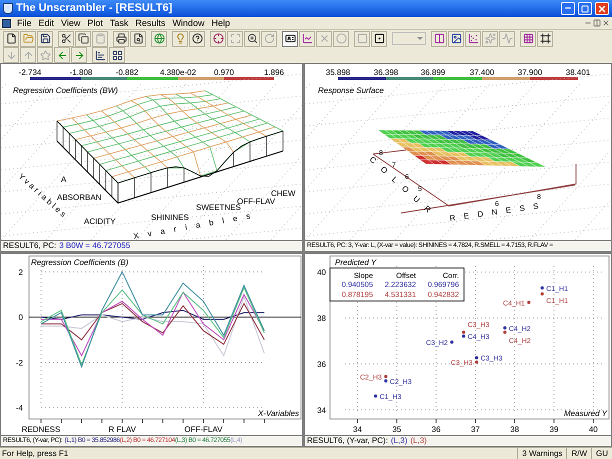 The width and height of the screenshot is (612, 459). What do you see at coordinates (122, 429) in the screenshot?
I see `tick-label: R FLAV` at bounding box center [122, 429].